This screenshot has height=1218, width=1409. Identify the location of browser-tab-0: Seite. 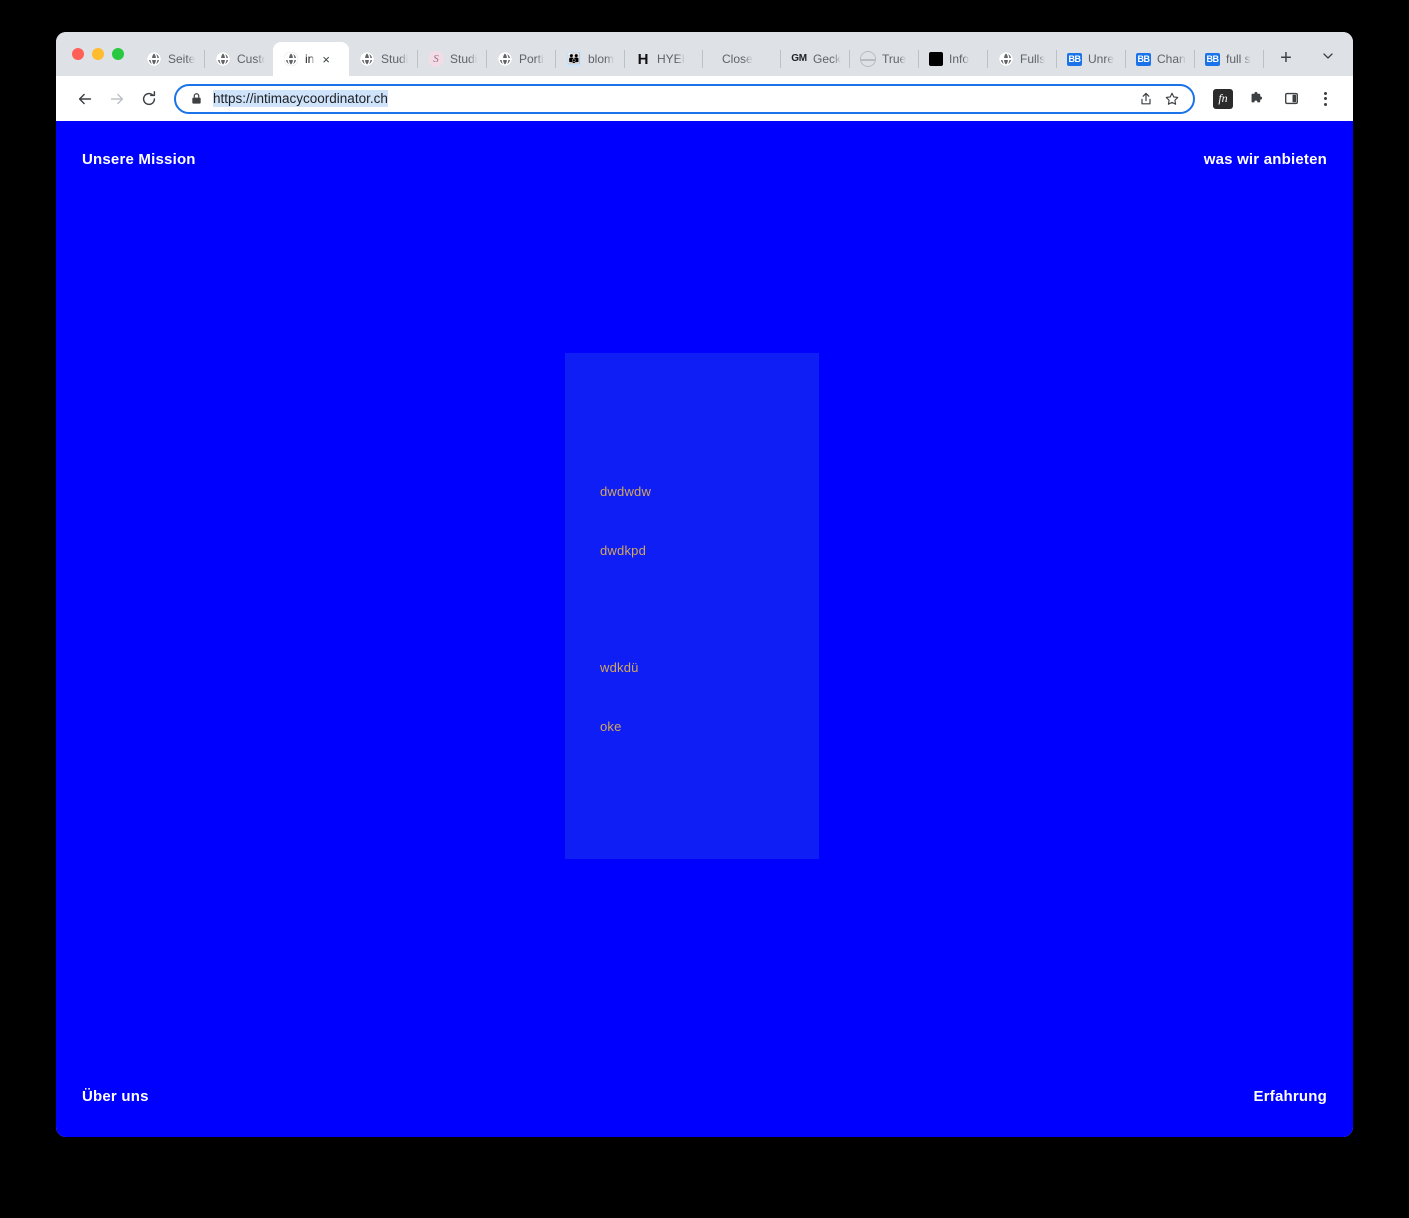
(170, 59).